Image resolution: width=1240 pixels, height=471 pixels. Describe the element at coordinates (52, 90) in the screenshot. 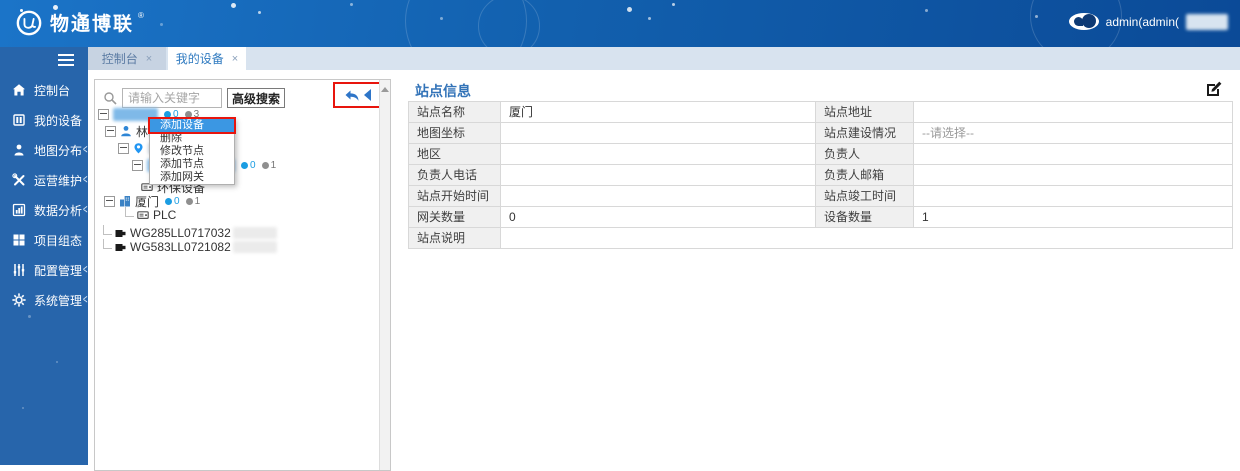

I see `sidebar-item-label: 控制台` at that location.